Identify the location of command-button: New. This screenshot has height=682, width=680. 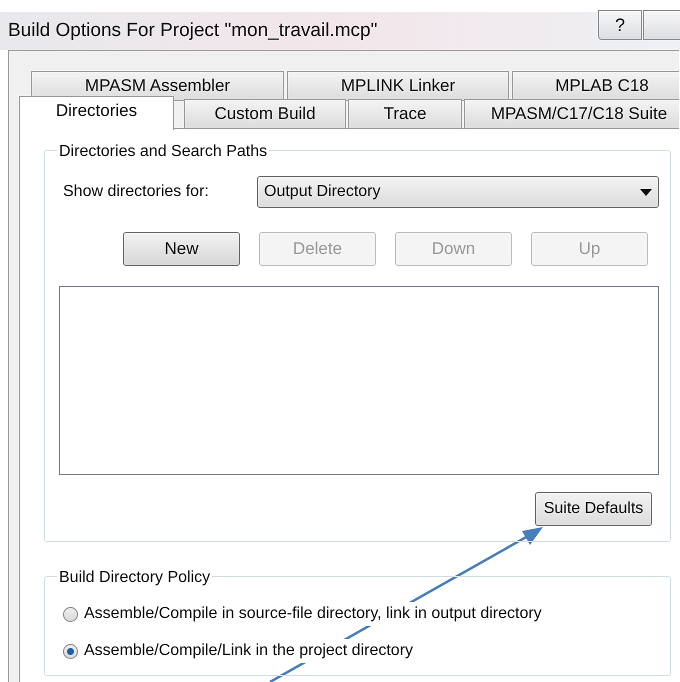
(181, 249).